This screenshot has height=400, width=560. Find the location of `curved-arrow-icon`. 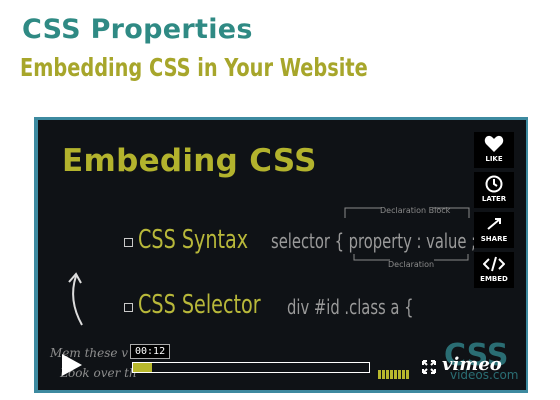

curved-arrow-icon is located at coordinates (75, 299).